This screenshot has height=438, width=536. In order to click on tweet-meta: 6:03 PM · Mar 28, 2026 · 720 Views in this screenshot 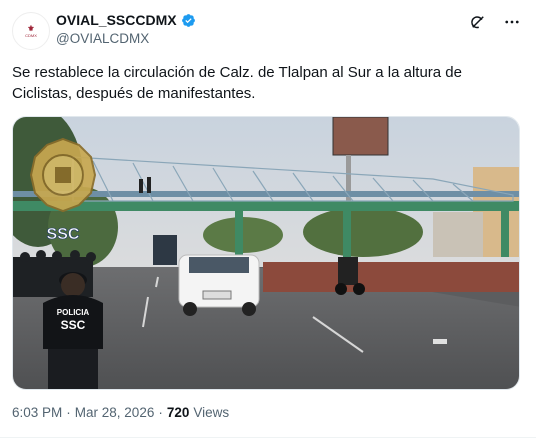, I will do `click(120, 412)`.